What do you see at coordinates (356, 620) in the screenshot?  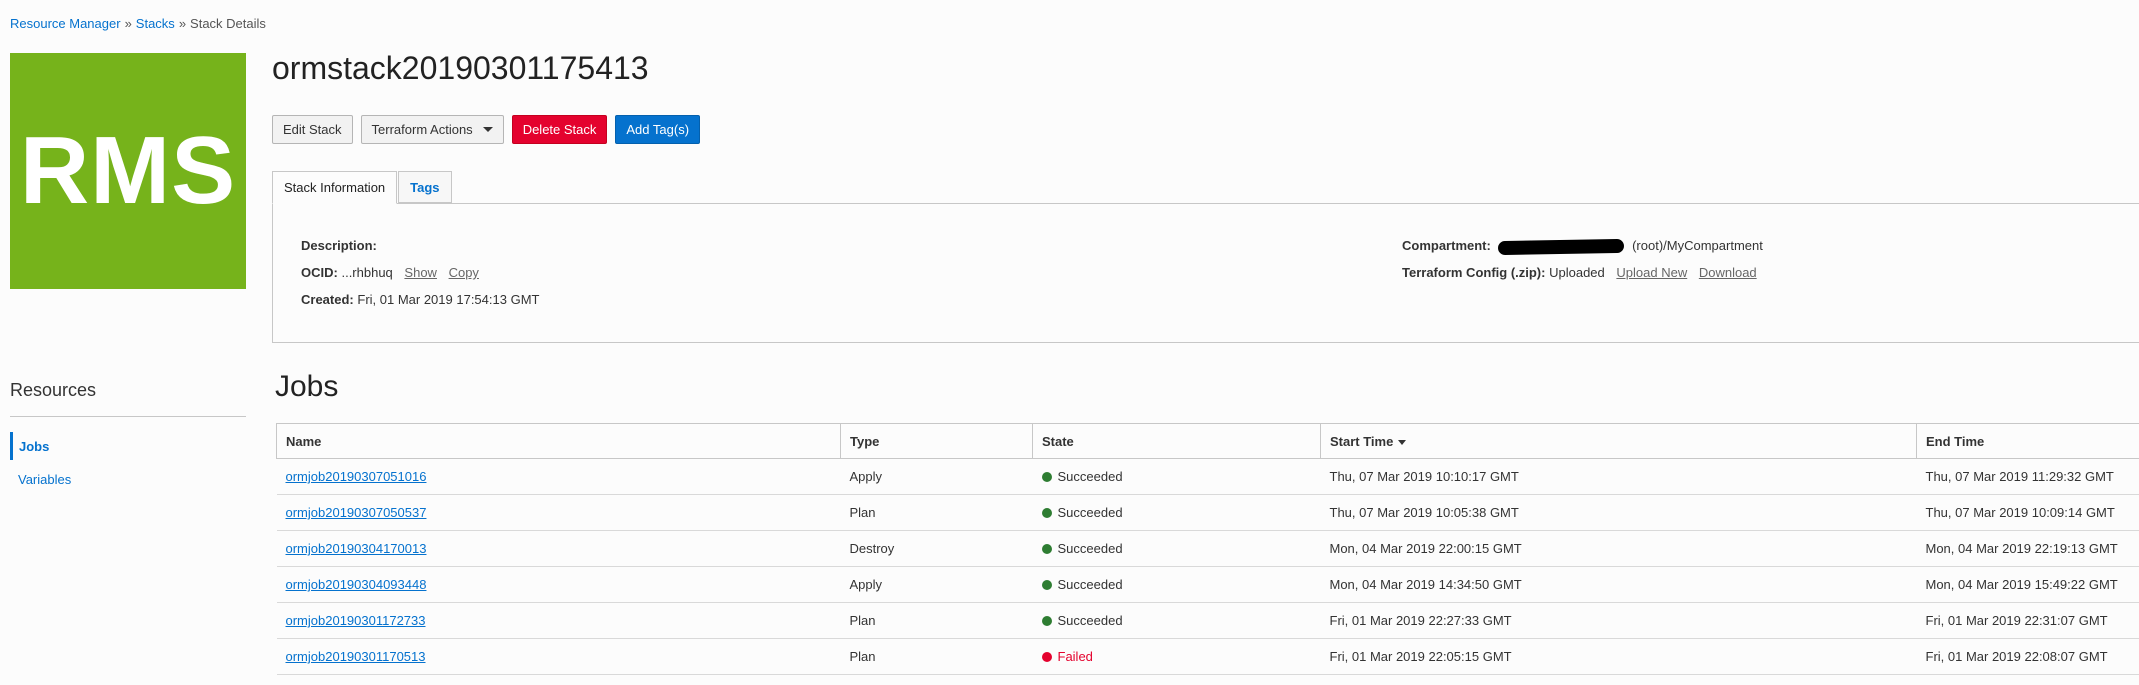 I see `job-name-link: ormjob20190301172733` at bounding box center [356, 620].